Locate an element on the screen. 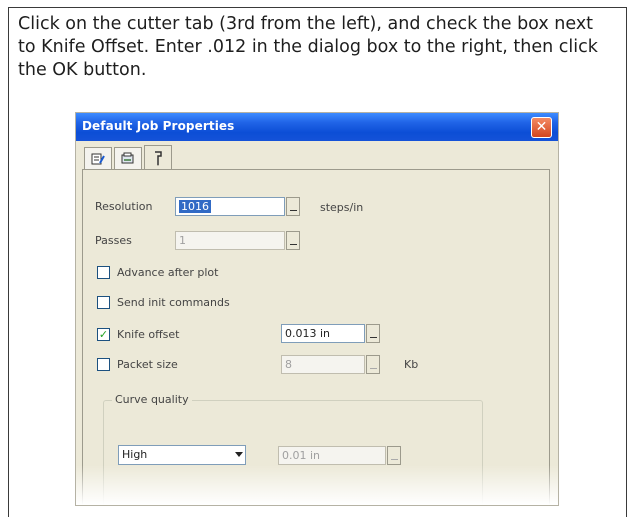 This screenshot has height=517, width=637. cutter-icon is located at coordinates (158, 158).